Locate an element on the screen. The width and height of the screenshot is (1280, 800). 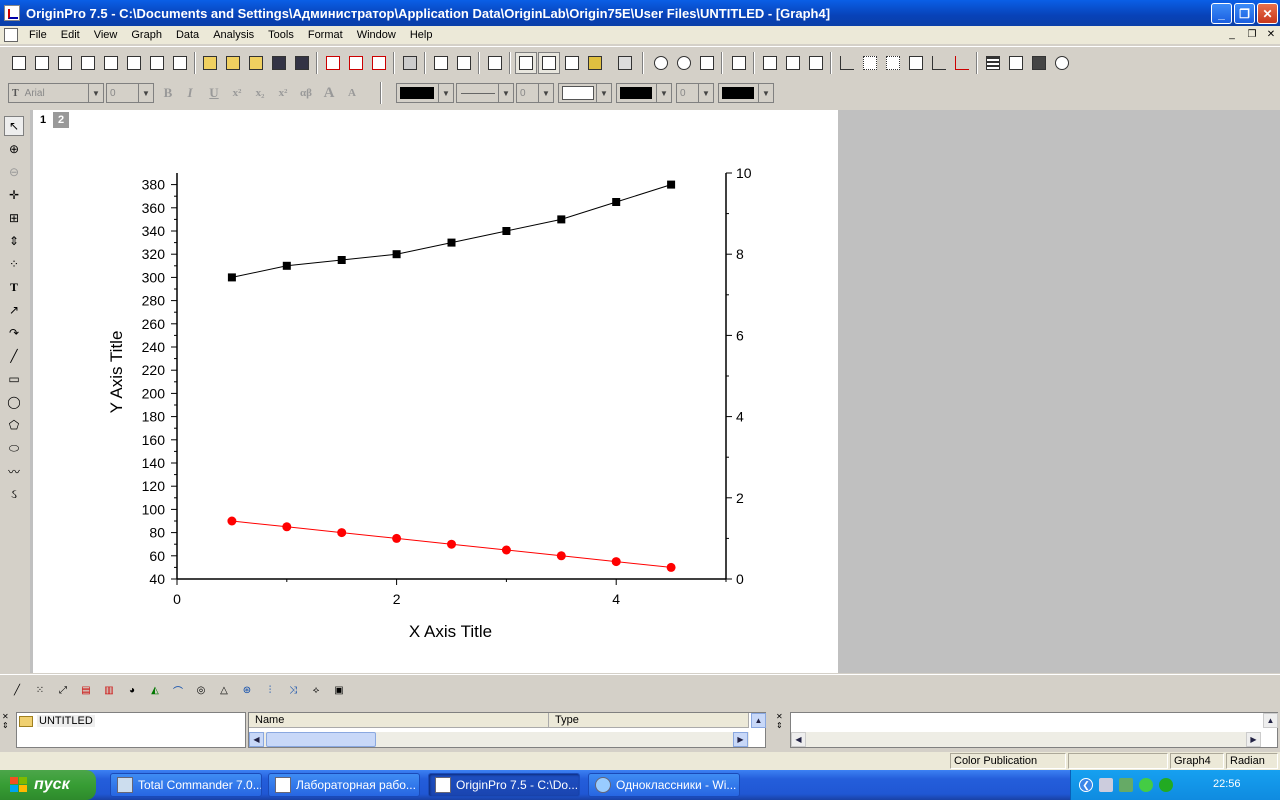
xy-vector-icon: ⤨ is located at coordinates (293, 690).